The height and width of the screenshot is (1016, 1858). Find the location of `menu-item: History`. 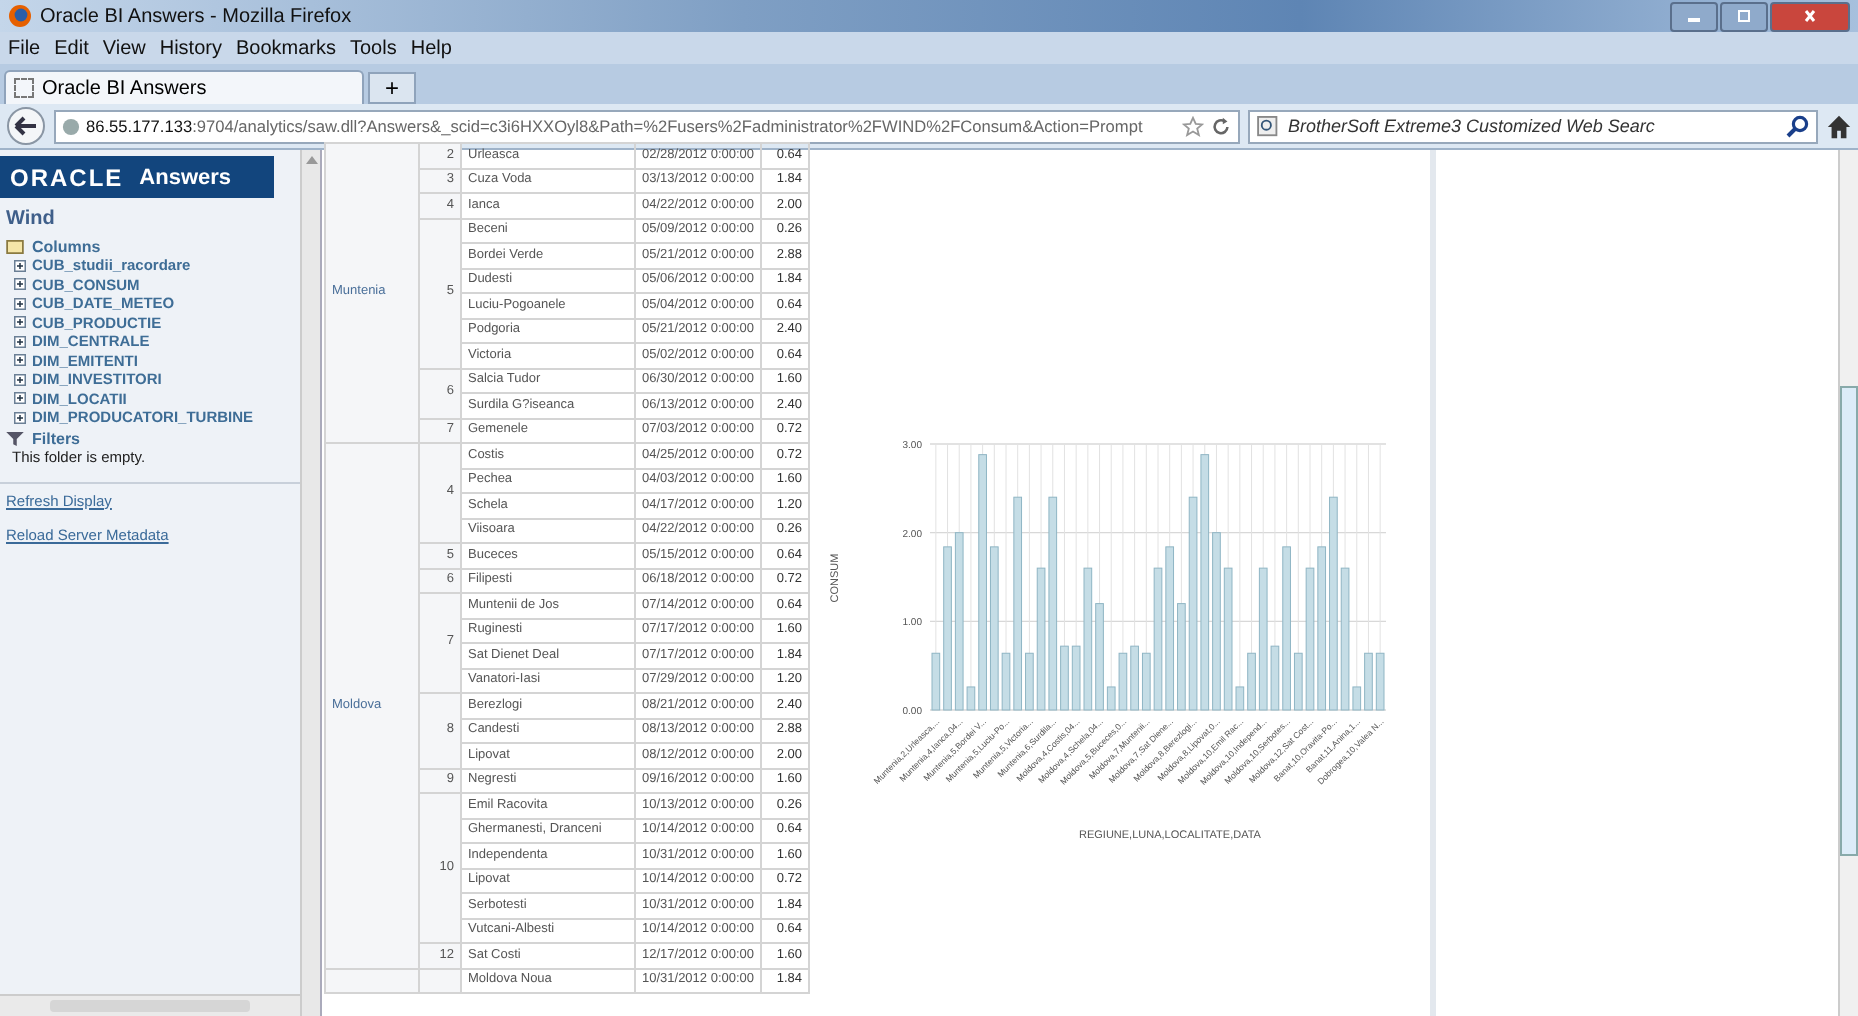

menu-item: History is located at coordinates (190, 48).